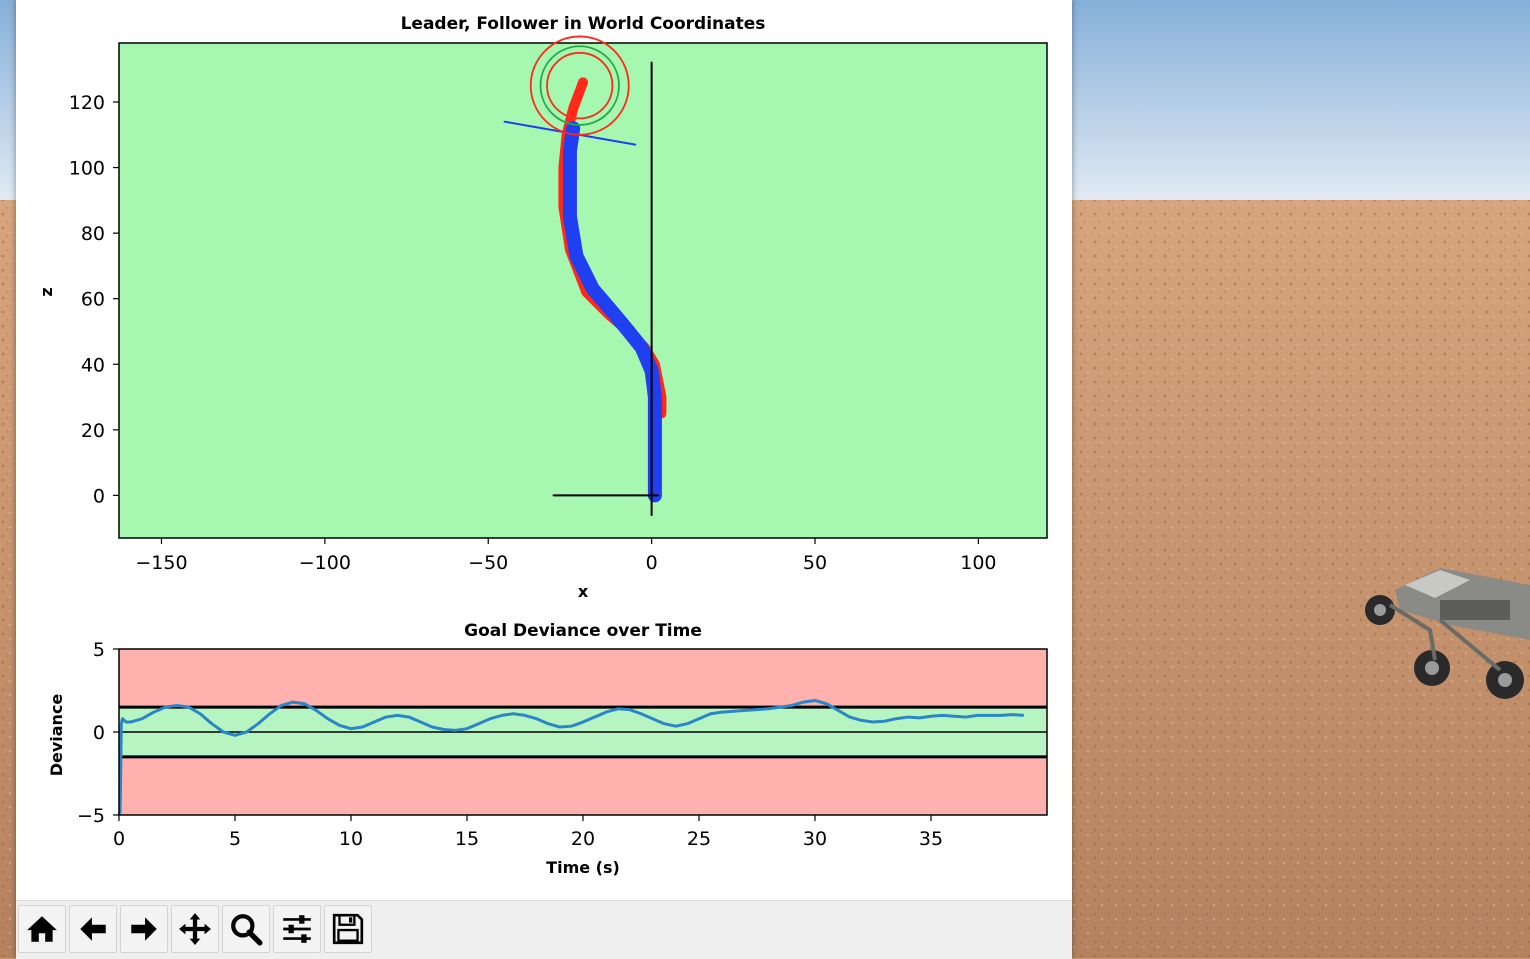 This screenshot has width=1530, height=959. I want to click on top-plot-ylabel: z, so click(46, 291).